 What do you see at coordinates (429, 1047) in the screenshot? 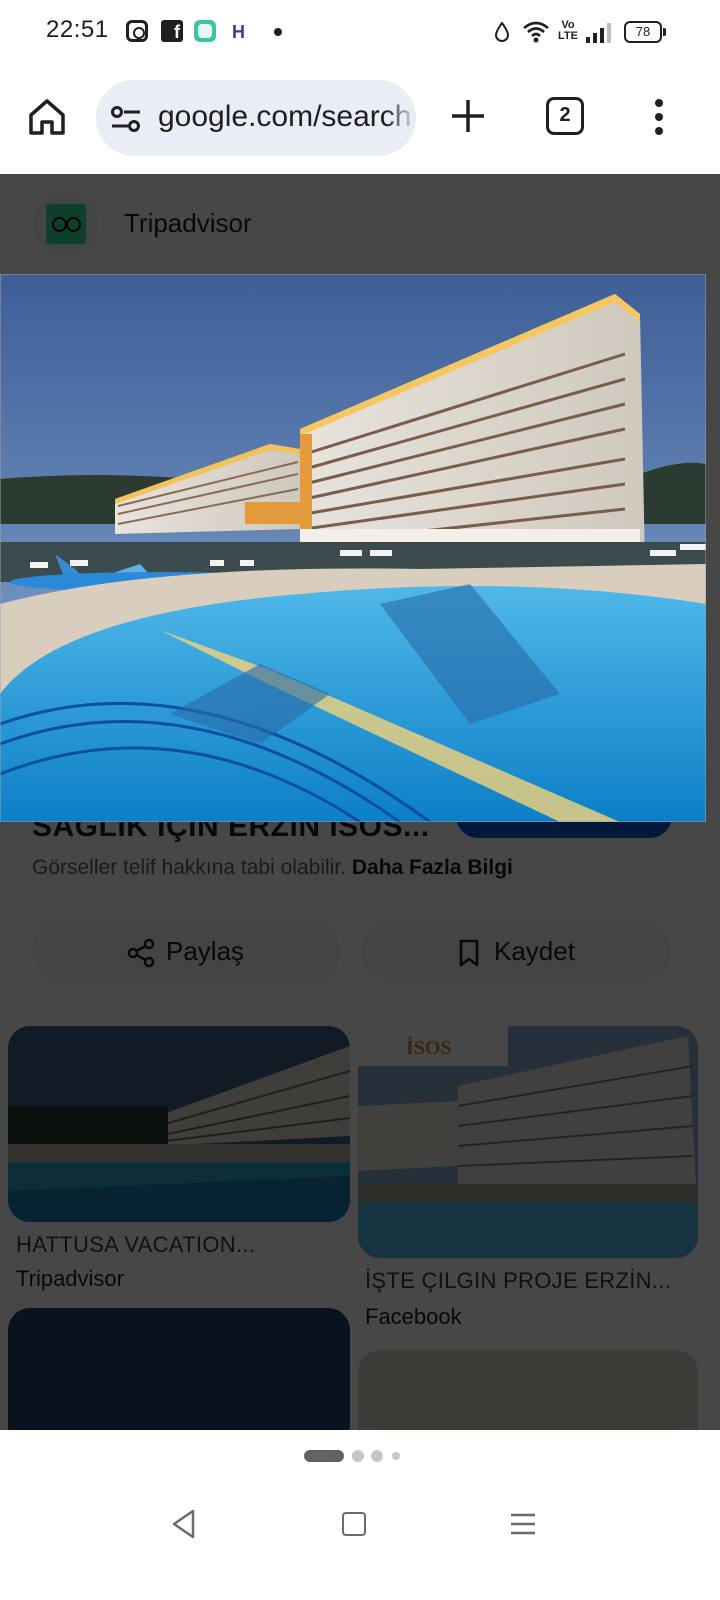
I see `related-logo-text: İSOS` at bounding box center [429, 1047].